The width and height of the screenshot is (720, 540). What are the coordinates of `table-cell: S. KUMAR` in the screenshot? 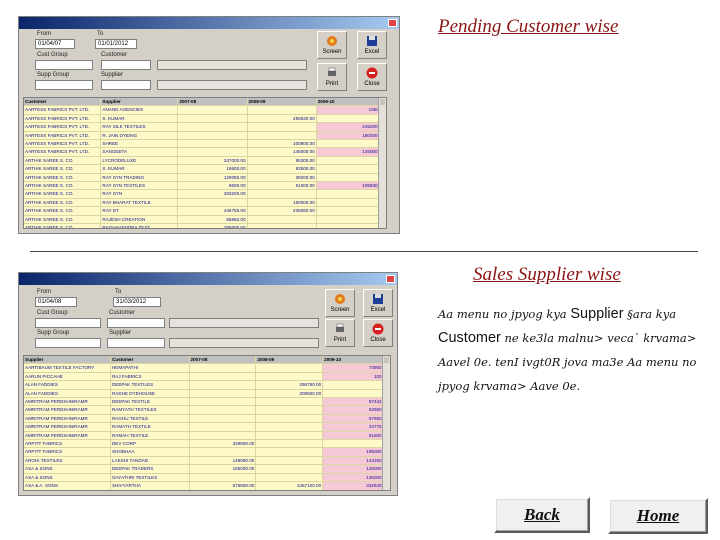 It's located at (139, 169).